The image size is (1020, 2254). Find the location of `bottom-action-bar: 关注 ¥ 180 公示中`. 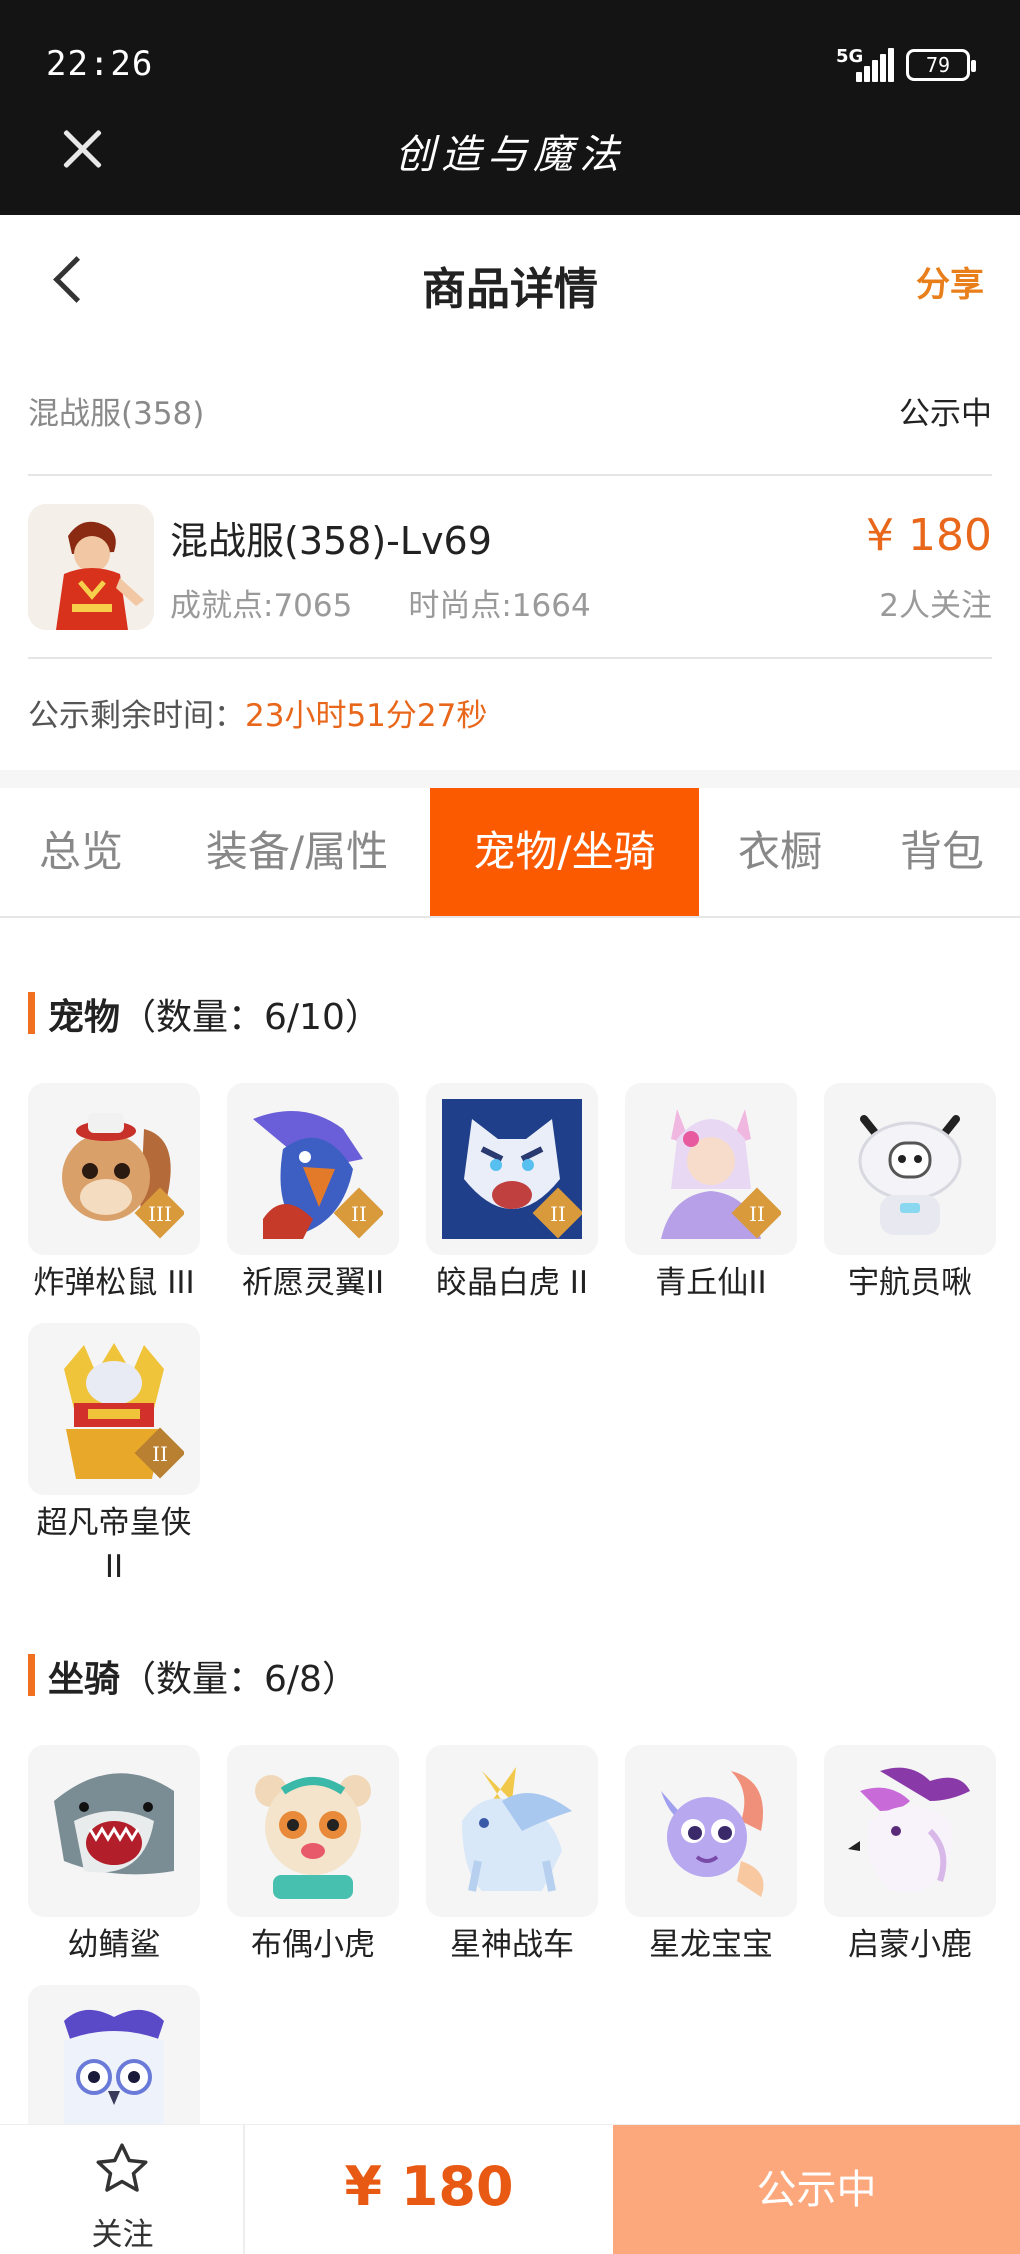

bottom-action-bar: 关注 ¥ 180 公示中 is located at coordinates (510, 2189).